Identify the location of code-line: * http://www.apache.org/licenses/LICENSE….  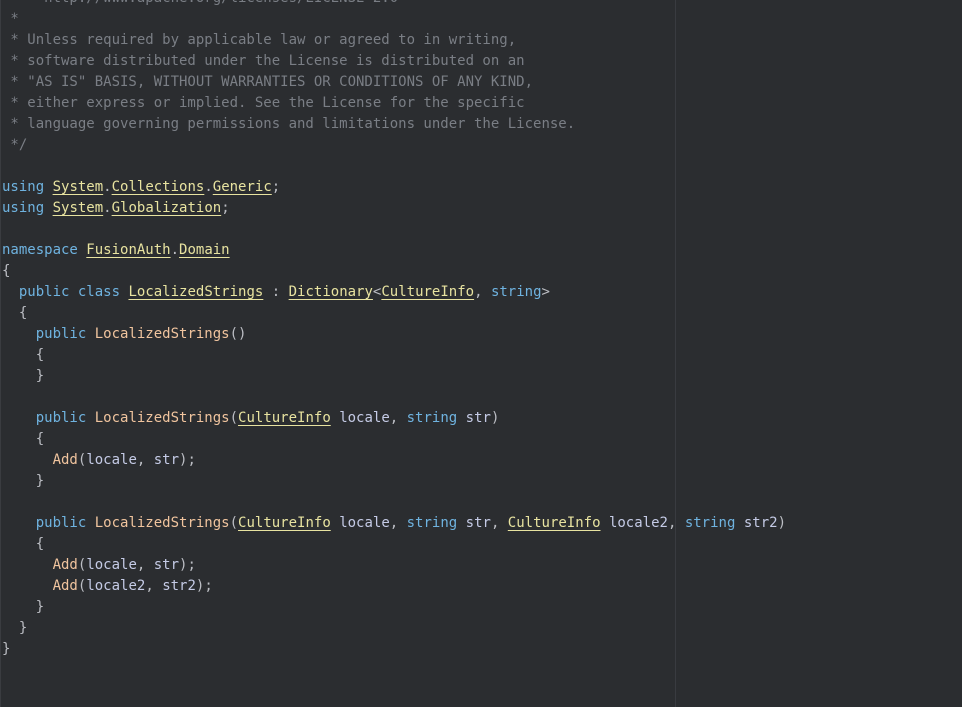
(394, 4).